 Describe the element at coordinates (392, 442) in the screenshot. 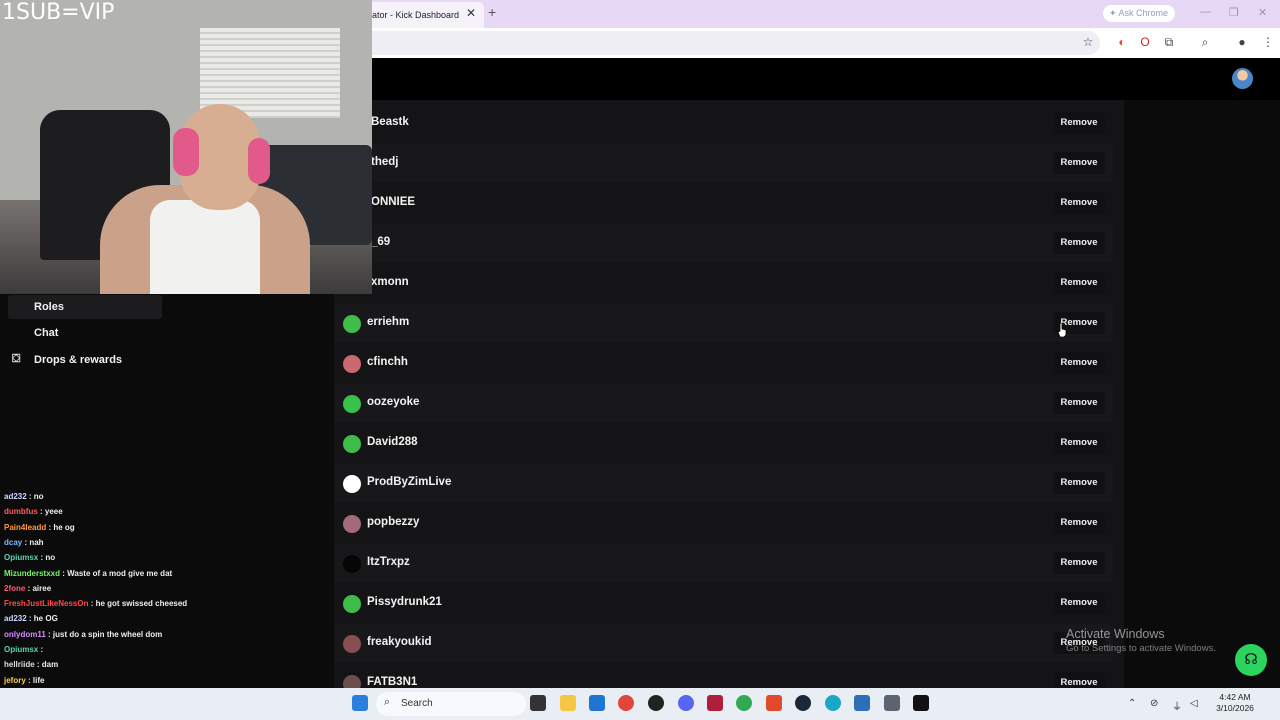

I see `username: David288` at that location.